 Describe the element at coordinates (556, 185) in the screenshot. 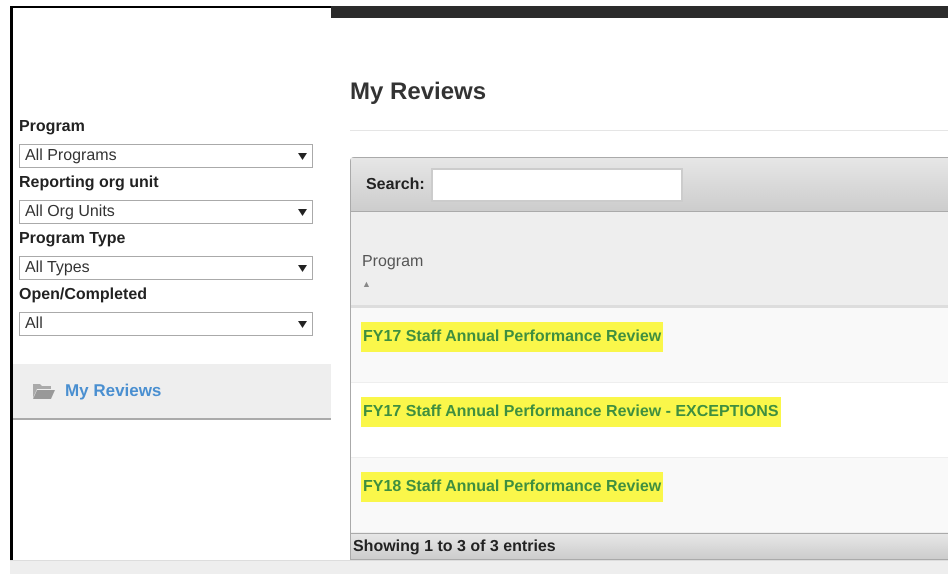

I see `search-field` at that location.